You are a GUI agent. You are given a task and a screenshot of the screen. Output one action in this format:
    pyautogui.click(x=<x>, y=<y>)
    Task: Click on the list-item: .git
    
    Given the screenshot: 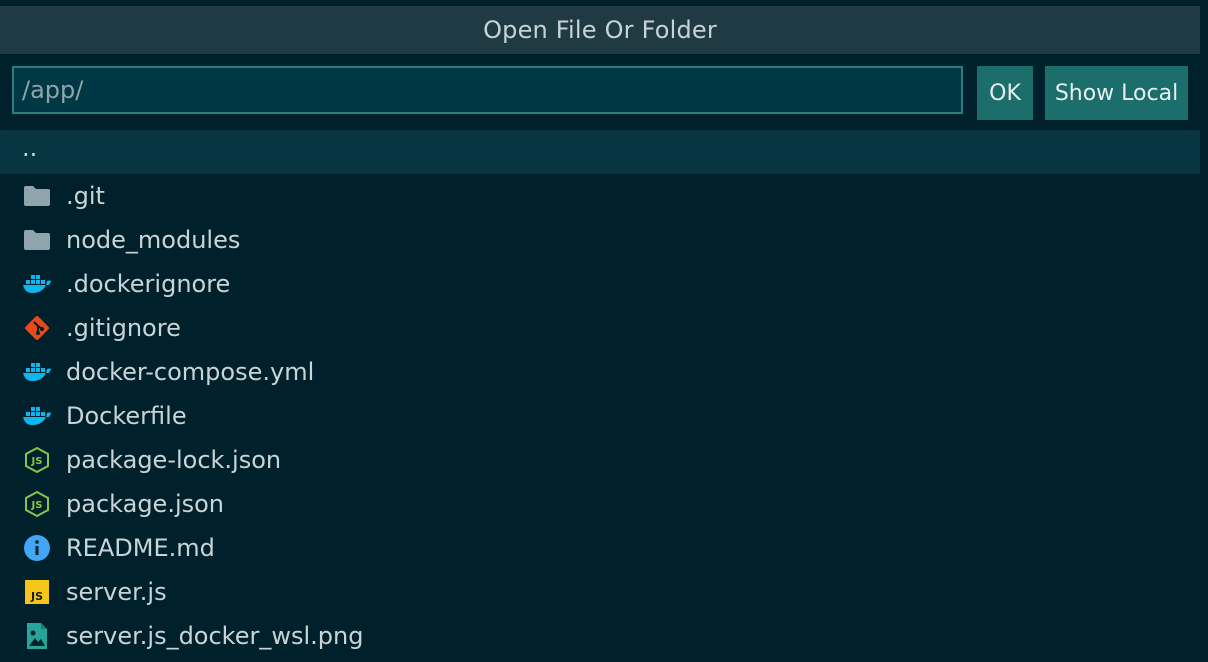 What is the action you would take?
    pyautogui.click(x=600, y=196)
    